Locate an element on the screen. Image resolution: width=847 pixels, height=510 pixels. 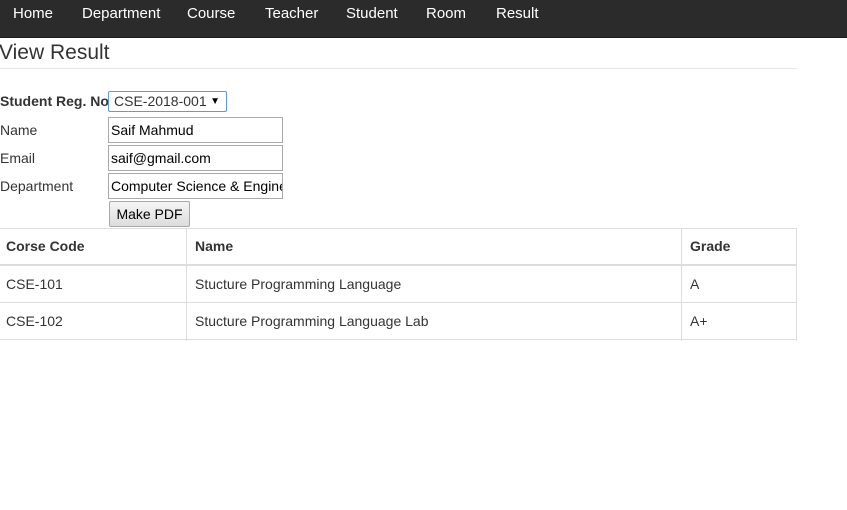
cell-grade: A+ is located at coordinates (699, 321).